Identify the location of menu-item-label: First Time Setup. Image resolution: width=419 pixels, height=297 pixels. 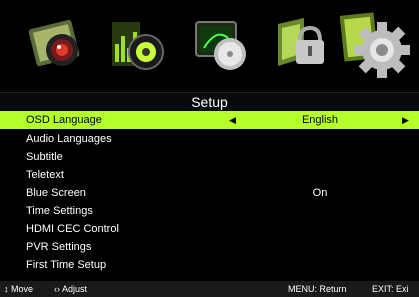
(66, 265).